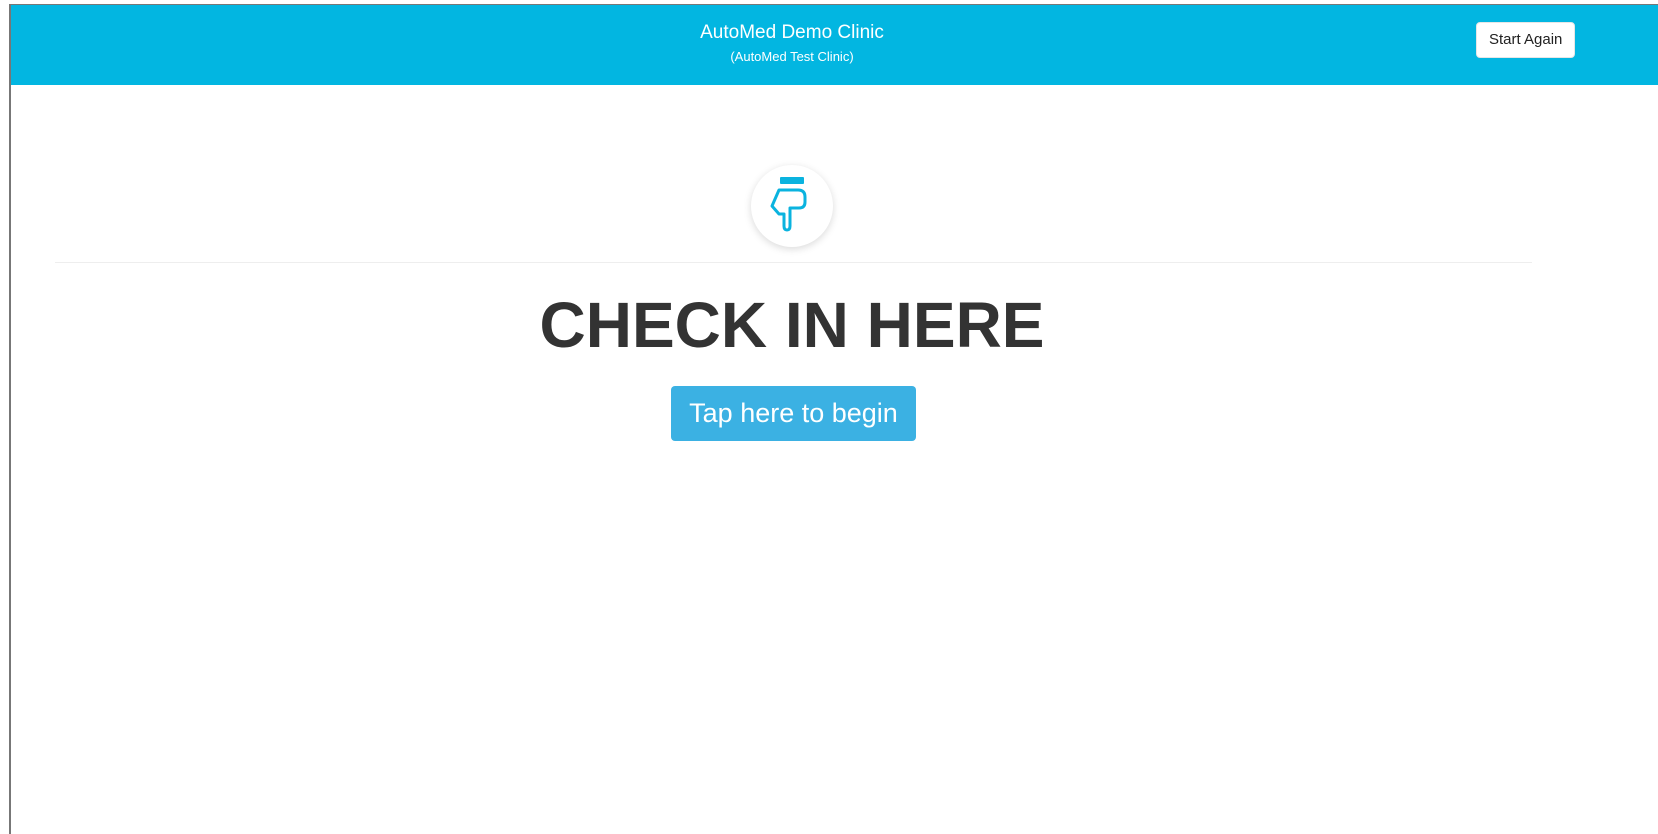  I want to click on divider, so click(793, 262).